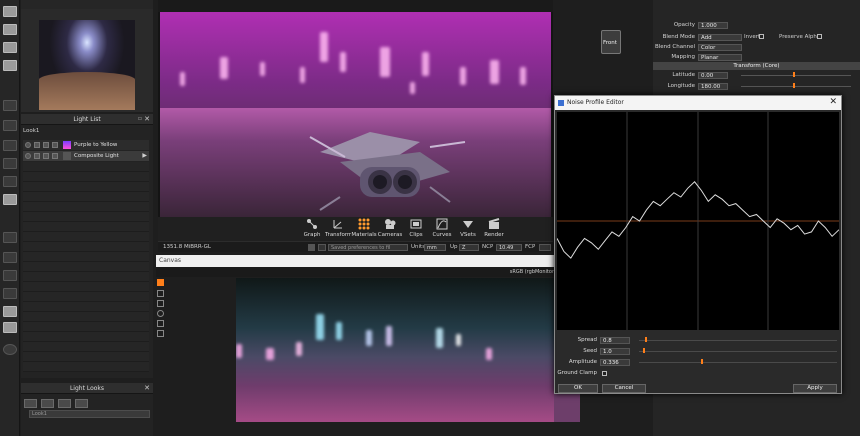 The image size is (860, 436). I want to click on canvas-colorspace: sRGB (rgbMonitor, so click(531, 272).